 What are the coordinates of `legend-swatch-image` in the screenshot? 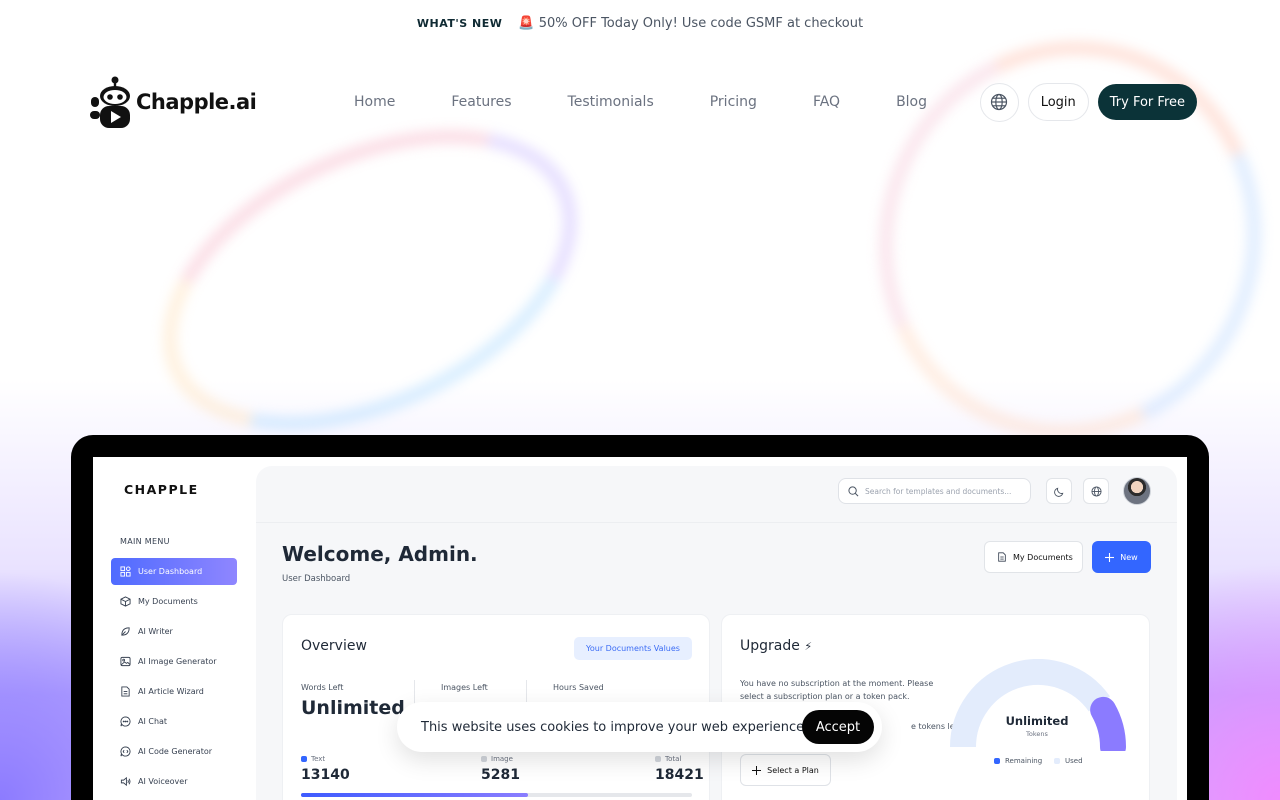 It's located at (484, 759).